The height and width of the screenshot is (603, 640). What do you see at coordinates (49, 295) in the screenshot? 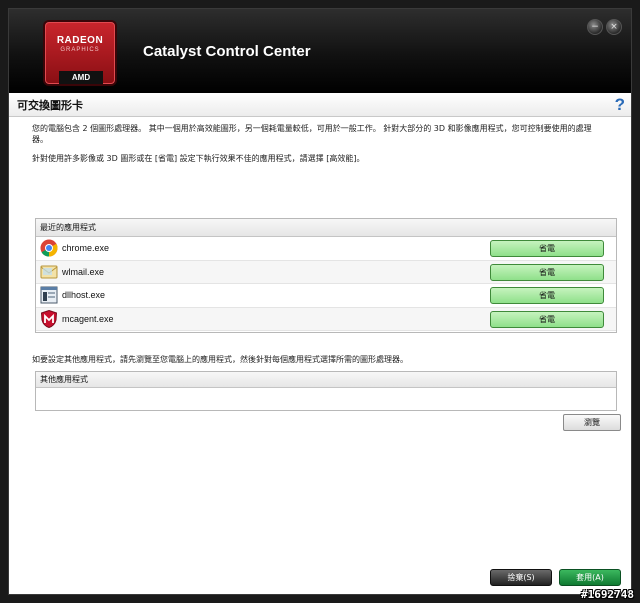
I see `dllhost-icon` at bounding box center [49, 295].